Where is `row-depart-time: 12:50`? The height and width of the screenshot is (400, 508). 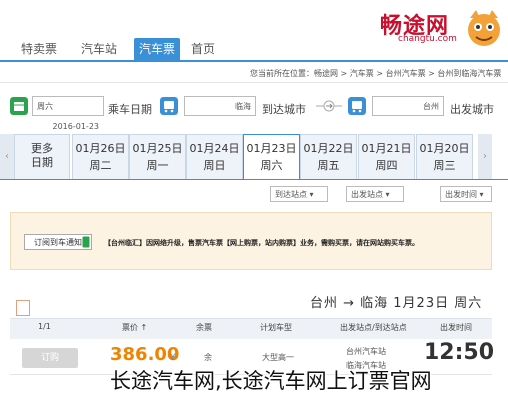
row-depart-time: 12:50 is located at coordinates (459, 352).